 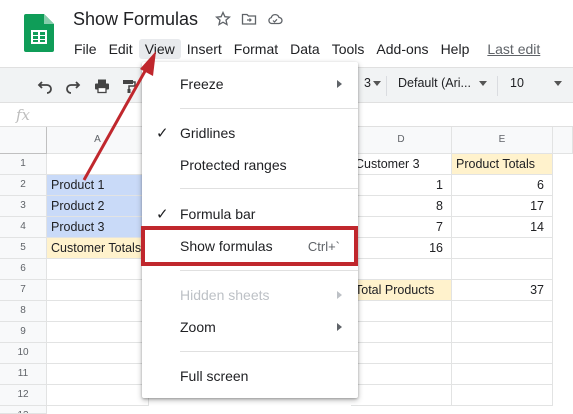 What do you see at coordinates (401, 332) in the screenshot?
I see `cell-d9` at bounding box center [401, 332].